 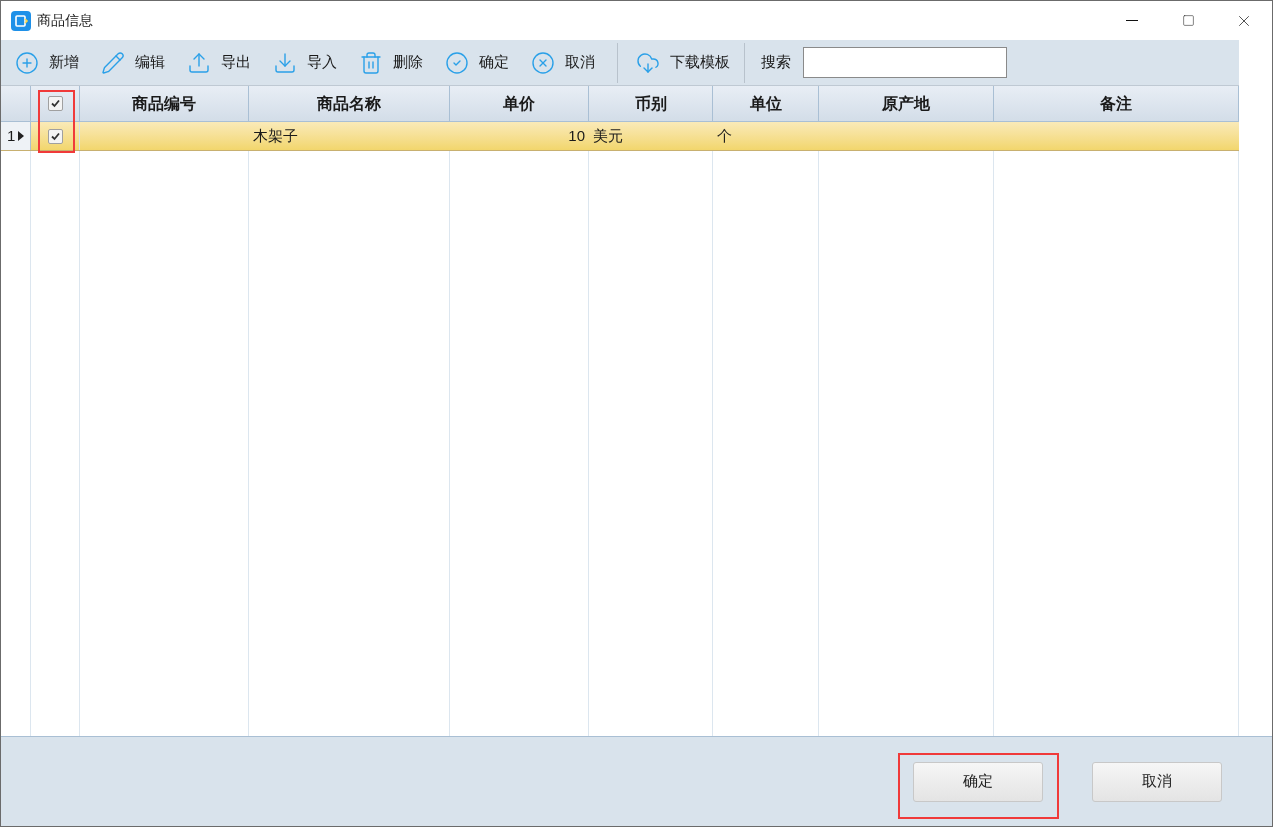 What do you see at coordinates (978, 781) in the screenshot?
I see `dialog-button: 确定` at bounding box center [978, 781].